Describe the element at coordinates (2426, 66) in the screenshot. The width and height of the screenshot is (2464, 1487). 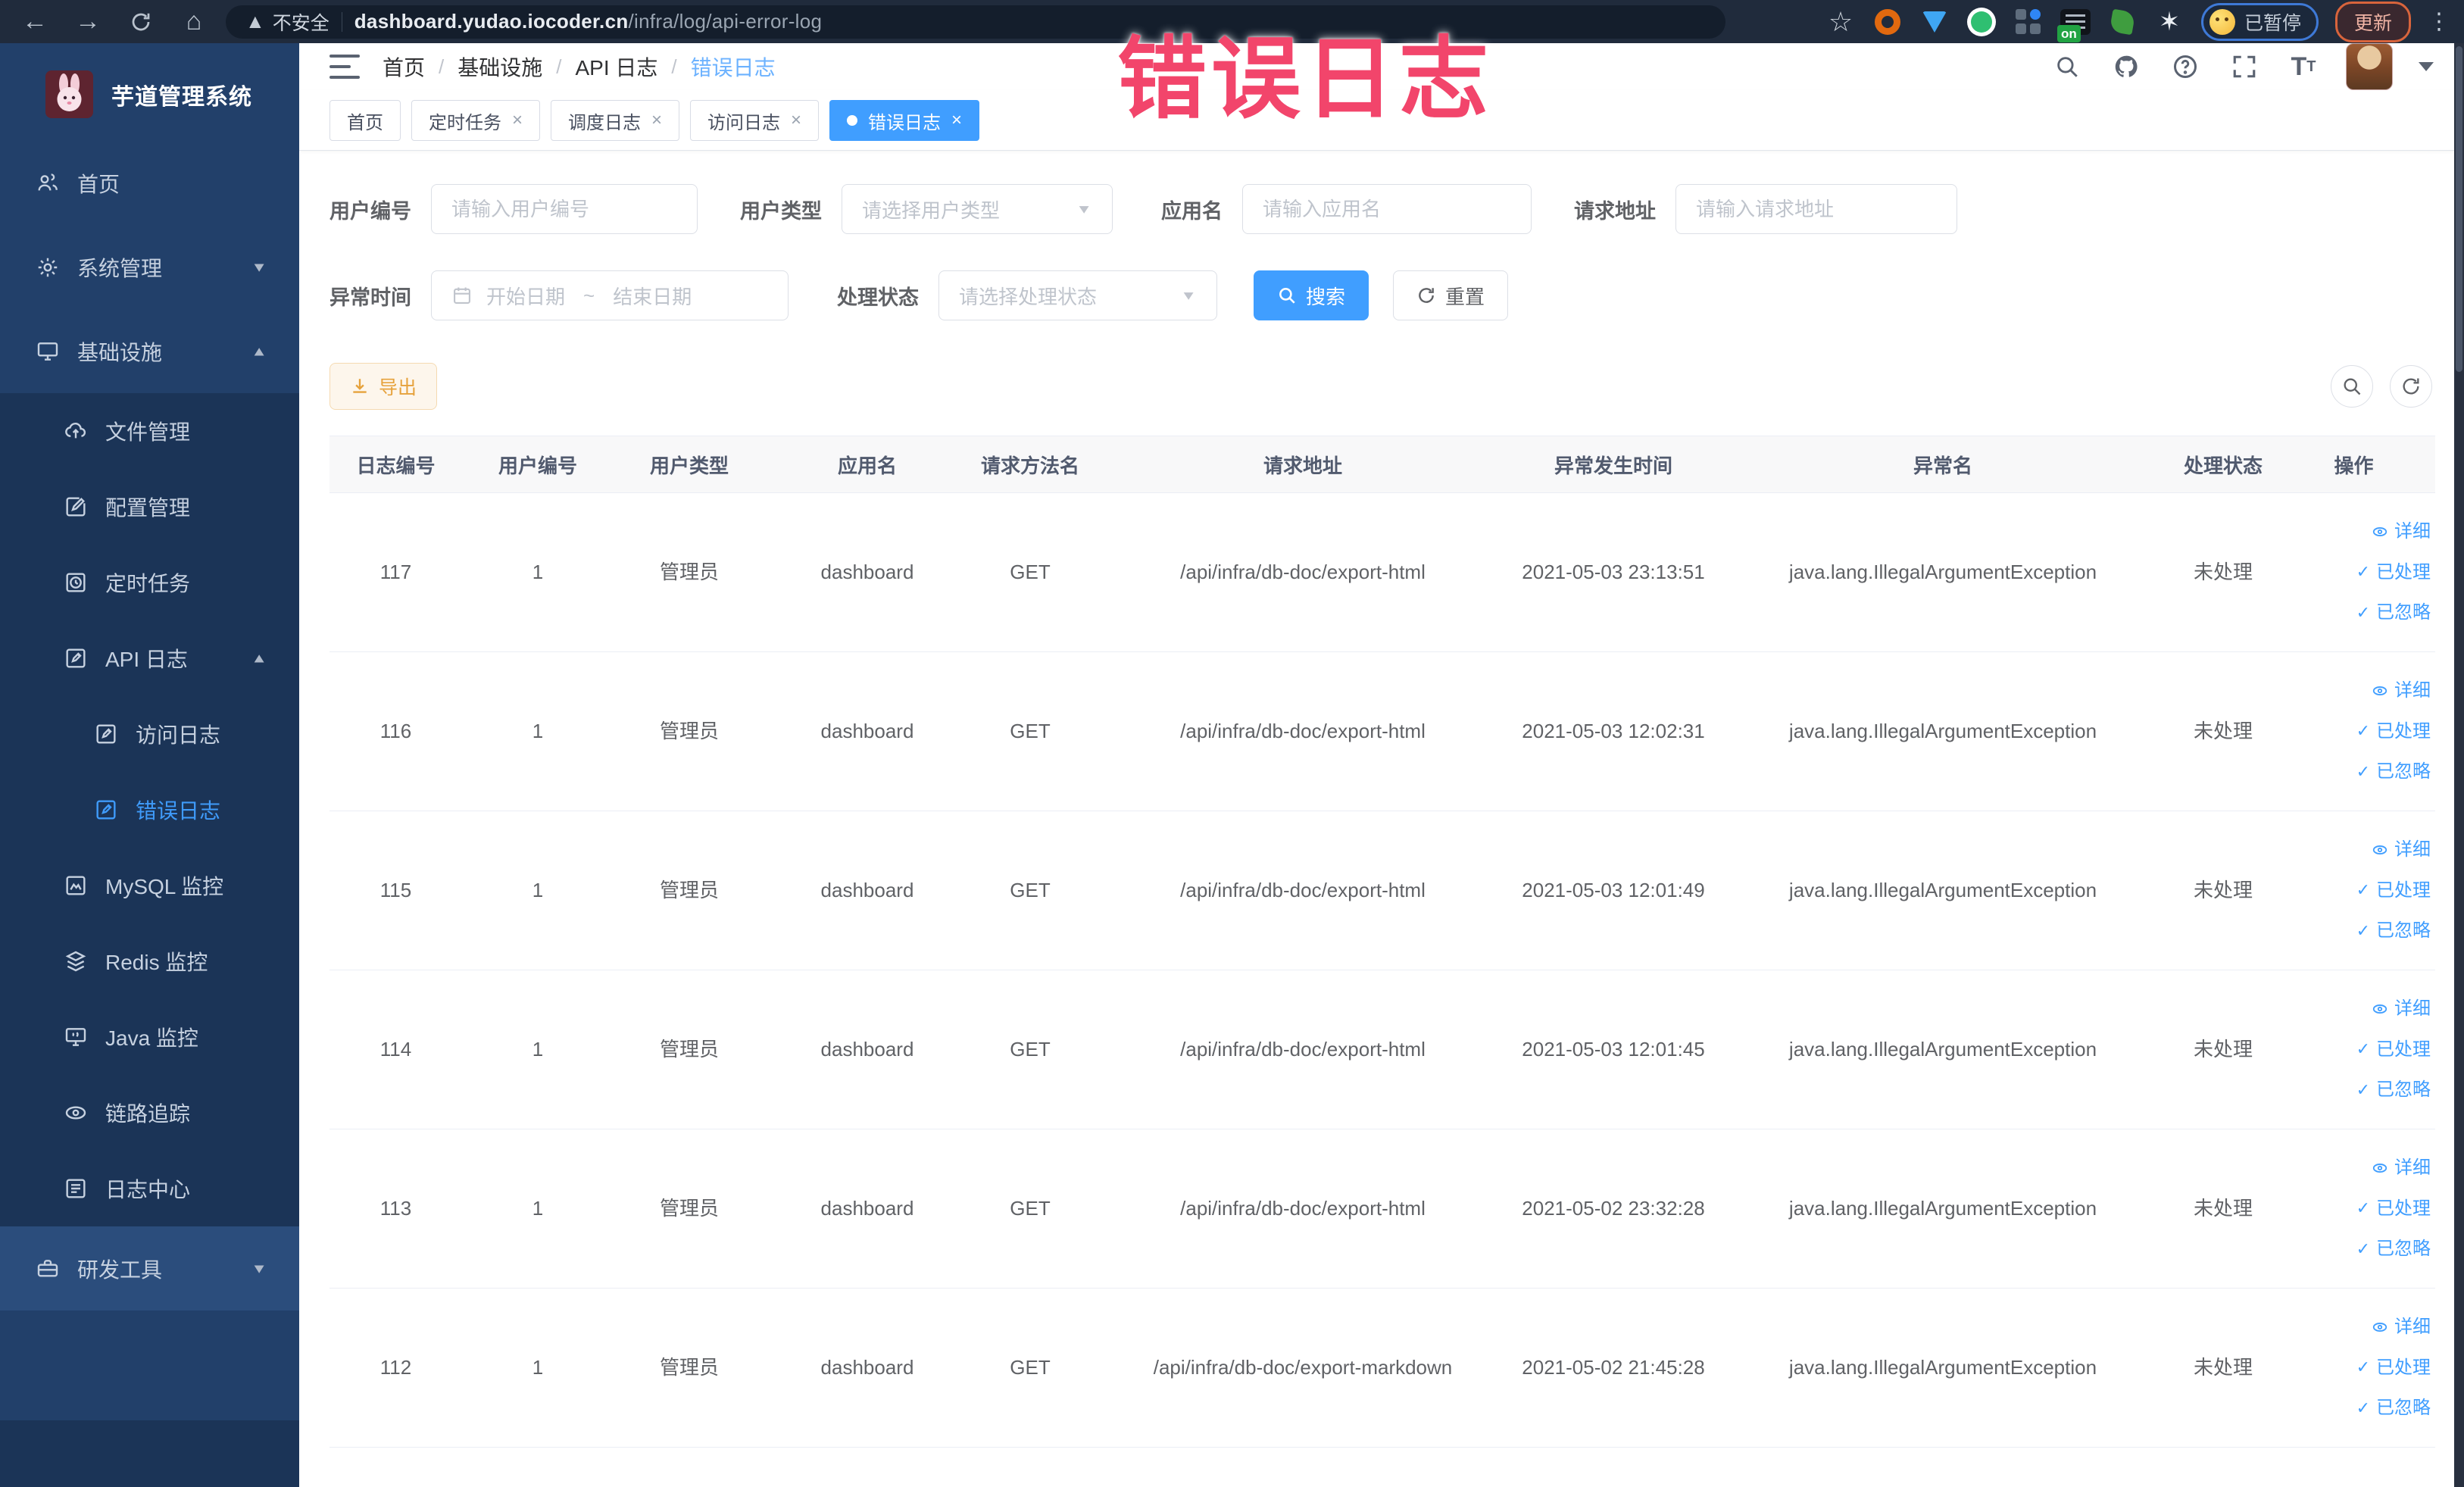
I see `user-menu-caret-icon` at that location.